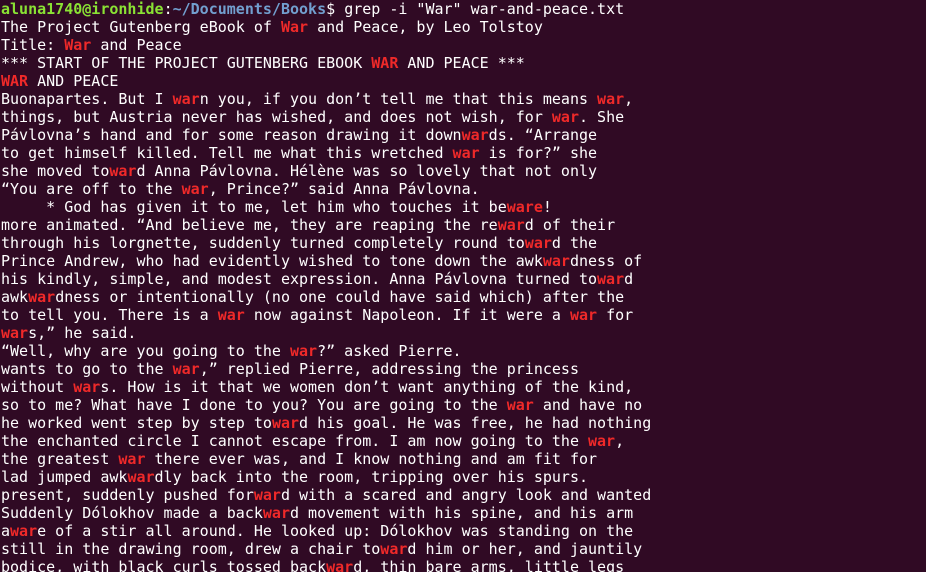  Describe the element at coordinates (525, 549) in the screenshot. I see `output-text: d him or her, and jauntily` at that location.